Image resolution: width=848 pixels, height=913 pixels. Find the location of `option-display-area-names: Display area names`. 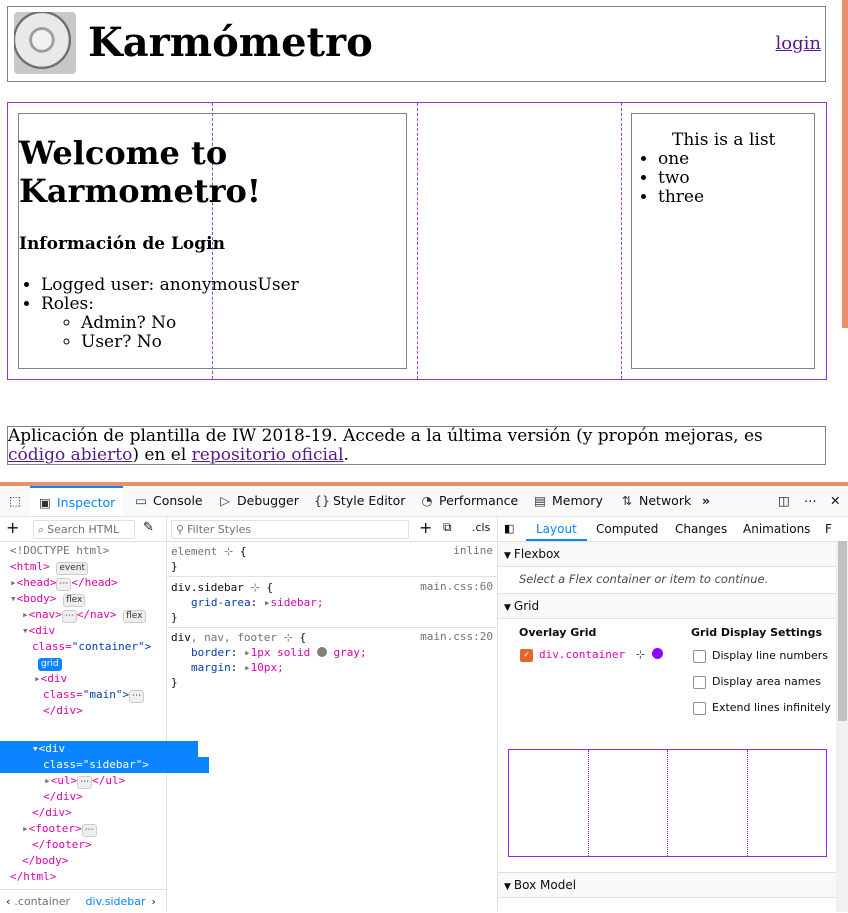

option-display-area-names: Display area names is located at coordinates (757, 682).